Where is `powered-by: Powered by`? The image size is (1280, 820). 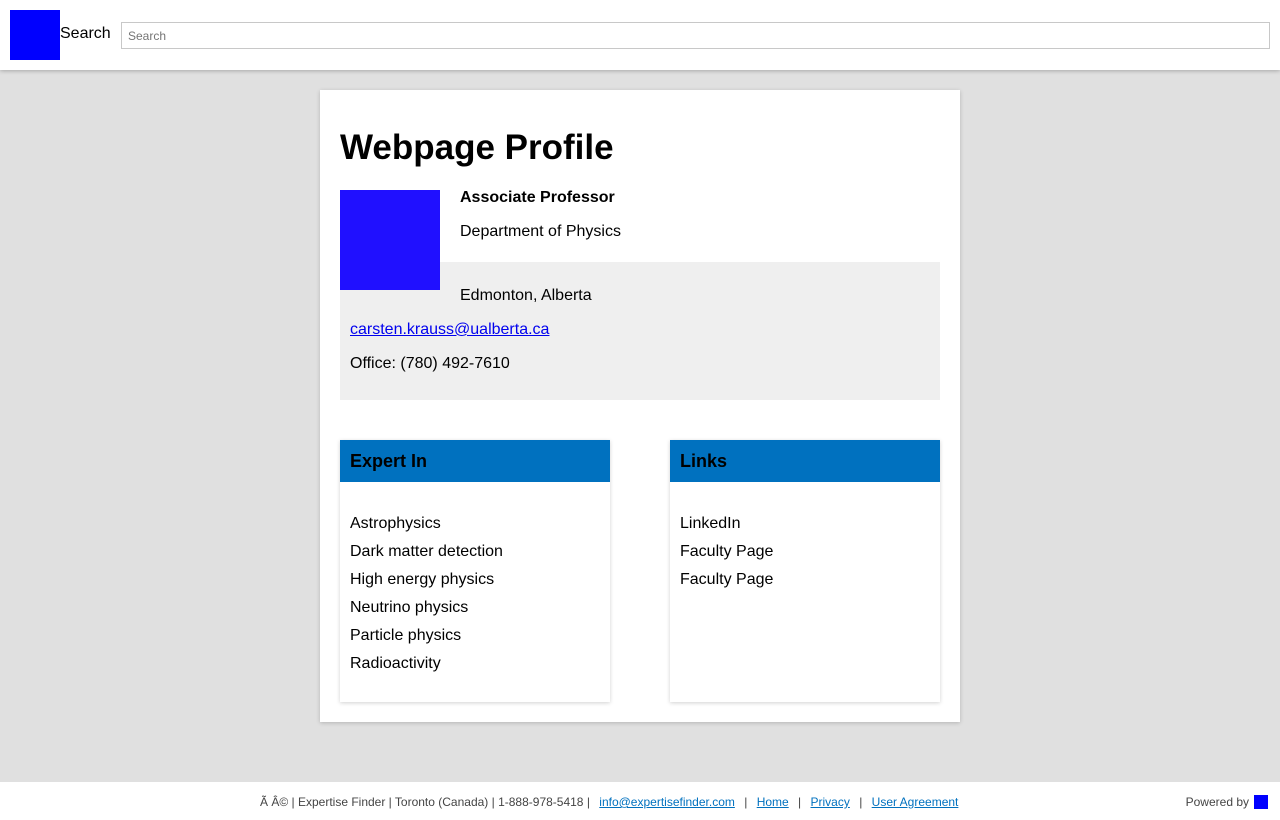
powered-by: Powered by is located at coordinates (1227, 802).